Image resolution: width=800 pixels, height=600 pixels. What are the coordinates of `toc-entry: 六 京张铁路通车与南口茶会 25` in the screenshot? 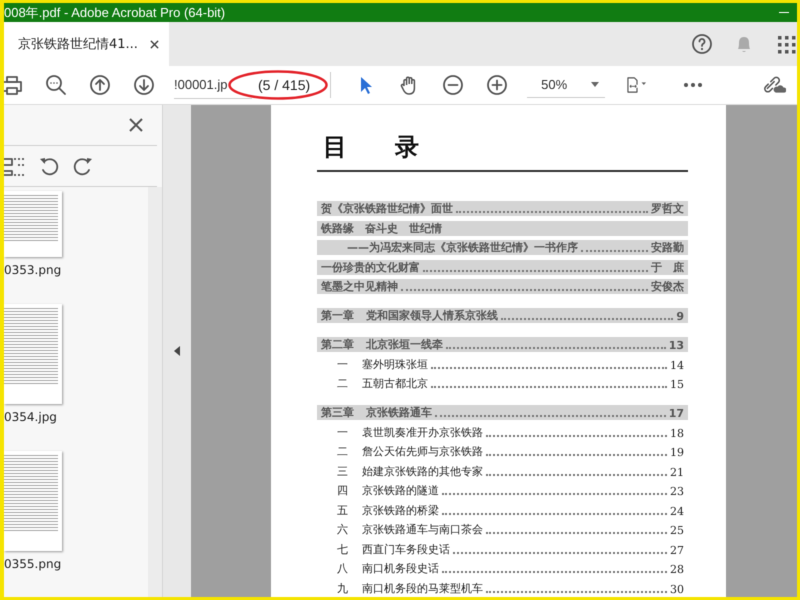 It's located at (502, 529).